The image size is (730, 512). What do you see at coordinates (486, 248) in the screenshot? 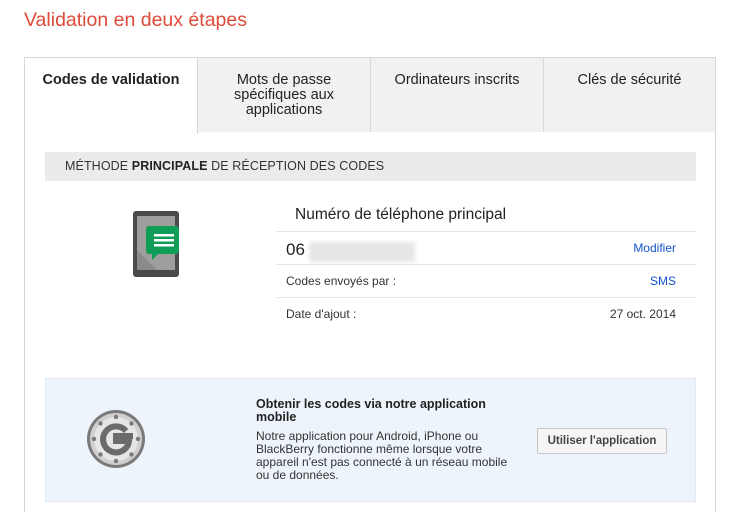
I see `phone-number-row: 06 Modifier` at bounding box center [486, 248].